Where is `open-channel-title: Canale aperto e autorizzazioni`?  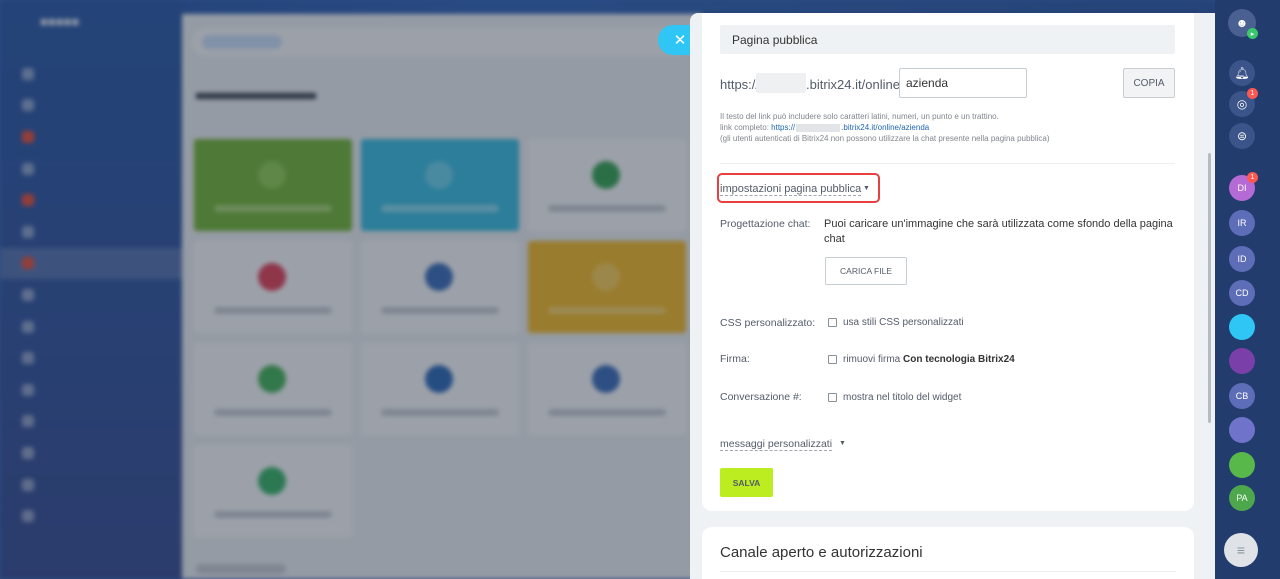
open-channel-title: Canale aperto e autorizzazioni is located at coordinates (821, 552).